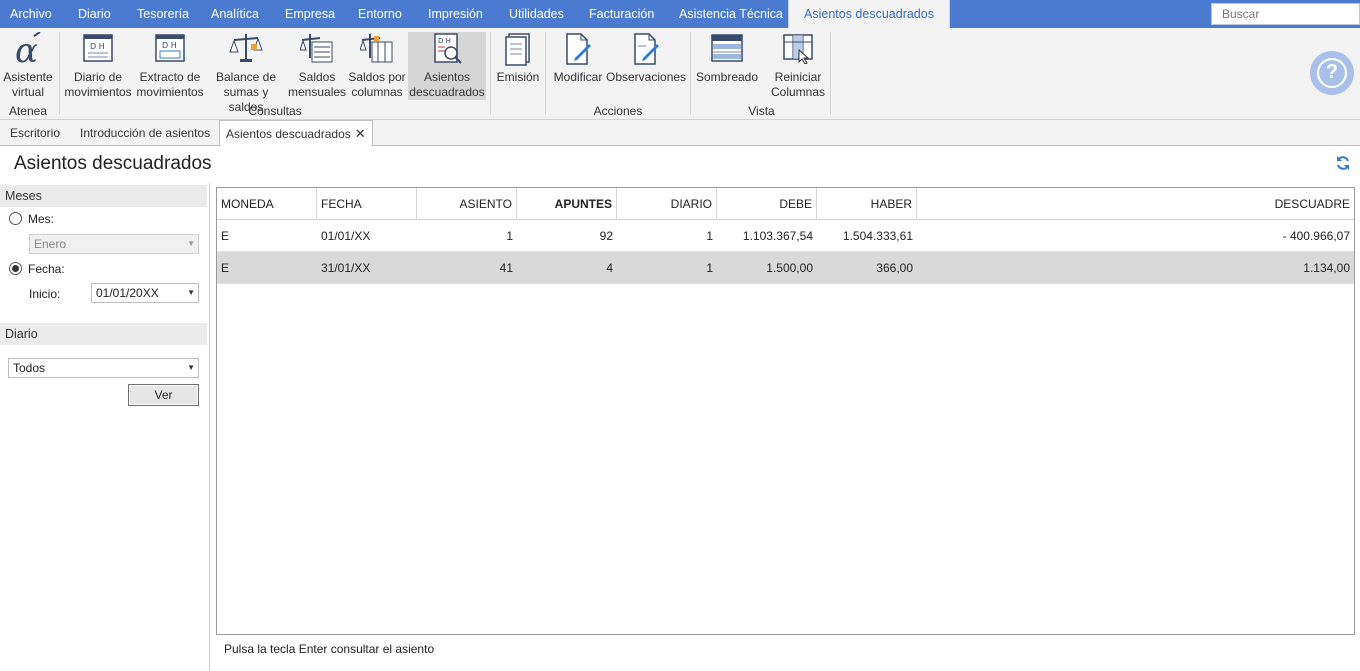 The width and height of the screenshot is (1360, 671). I want to click on ver-button: Ver, so click(163, 395).